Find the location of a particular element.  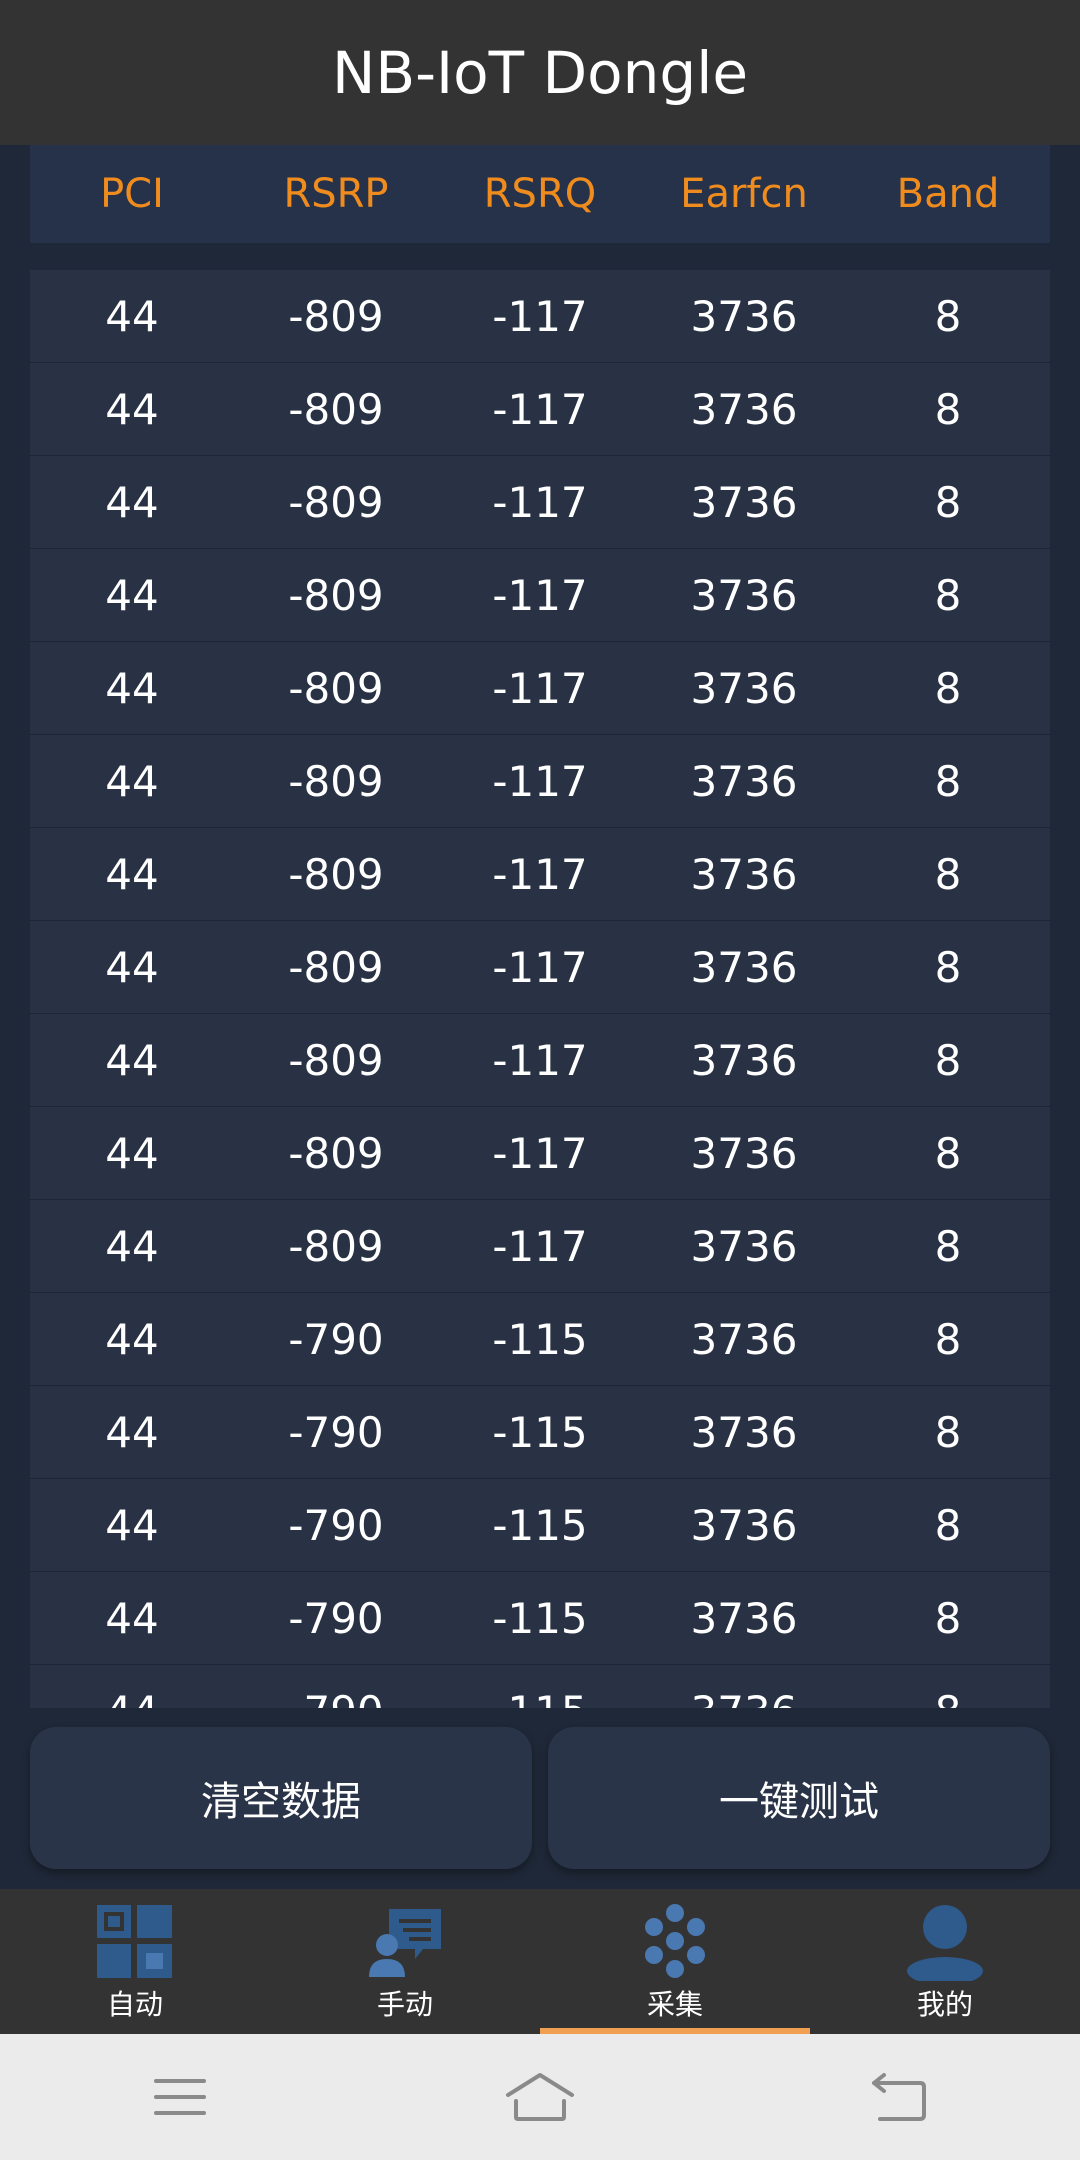

app-title: NB-IoT Dongle is located at coordinates (540, 72).